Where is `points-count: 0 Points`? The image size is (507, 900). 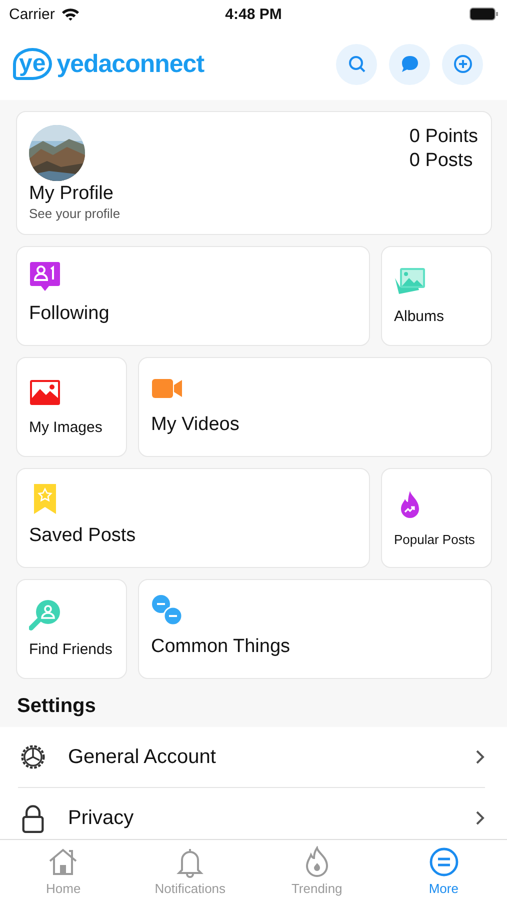 points-count: 0 Points is located at coordinates (443, 137).